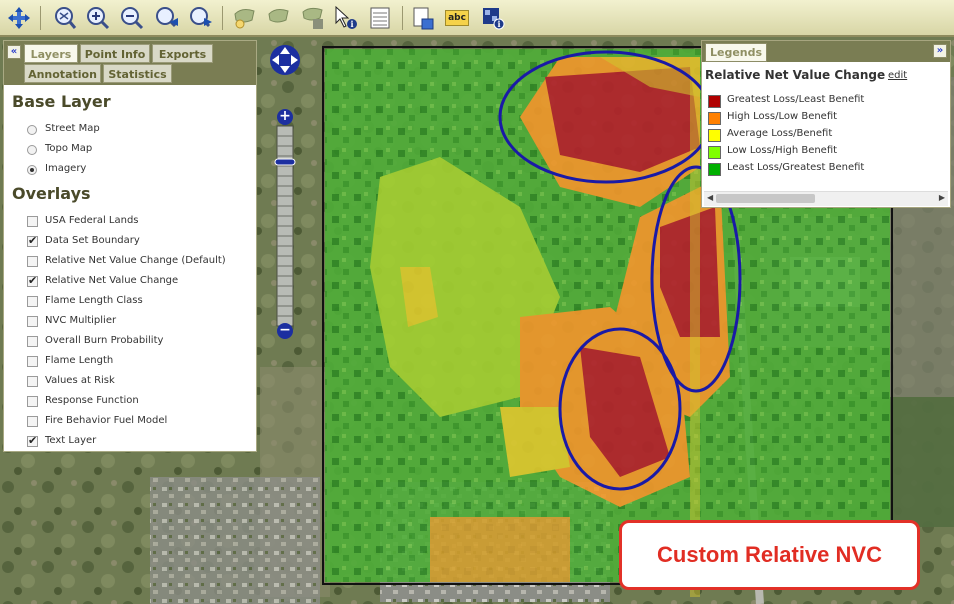 The height and width of the screenshot is (604, 954). Describe the element at coordinates (380, 18) in the screenshot. I see `attribute-table-icon` at that location.